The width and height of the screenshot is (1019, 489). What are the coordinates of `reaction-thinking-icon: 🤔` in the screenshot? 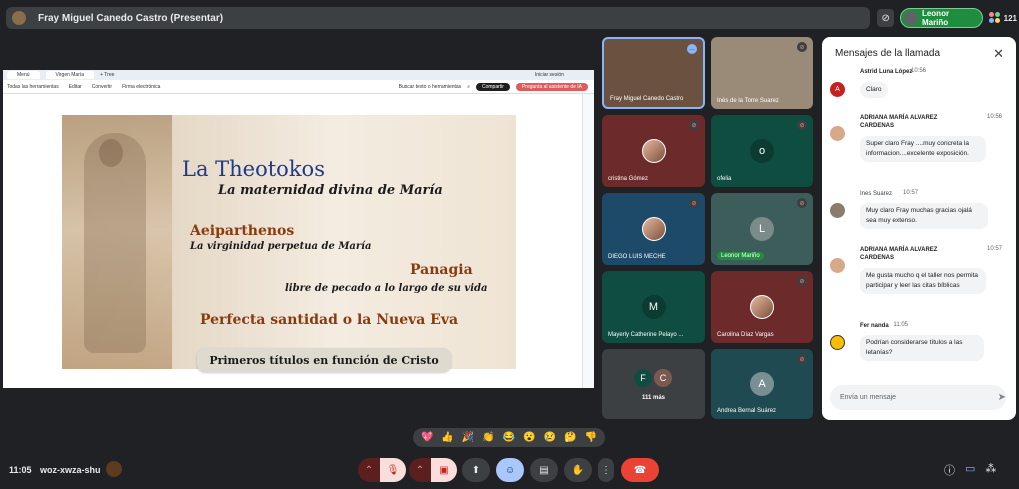 It's located at (570, 437).